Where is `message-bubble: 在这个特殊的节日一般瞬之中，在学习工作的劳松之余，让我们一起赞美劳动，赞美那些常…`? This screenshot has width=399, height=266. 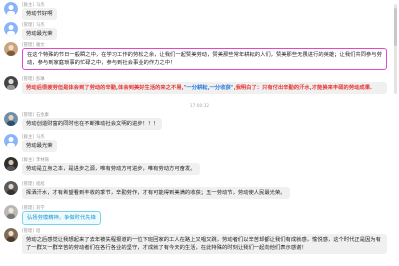
message-bubble: 在这个特殊的节日一般瞬之中，在学习工作的劳松之余，让我们一起赞美劳动，赞美那些常… is located at coordinates (204, 59).